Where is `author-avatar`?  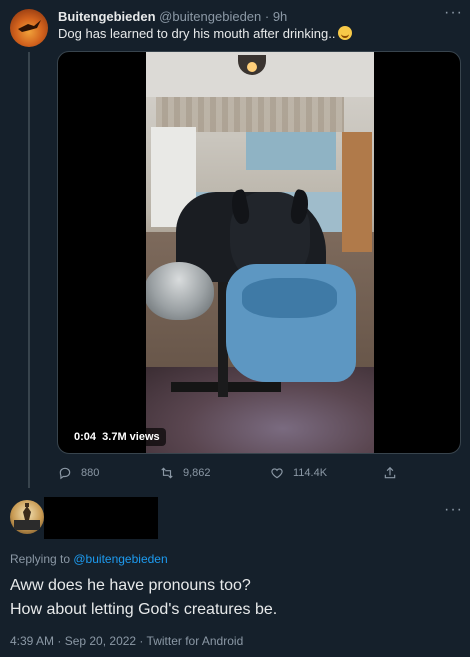 author-avatar is located at coordinates (29, 28).